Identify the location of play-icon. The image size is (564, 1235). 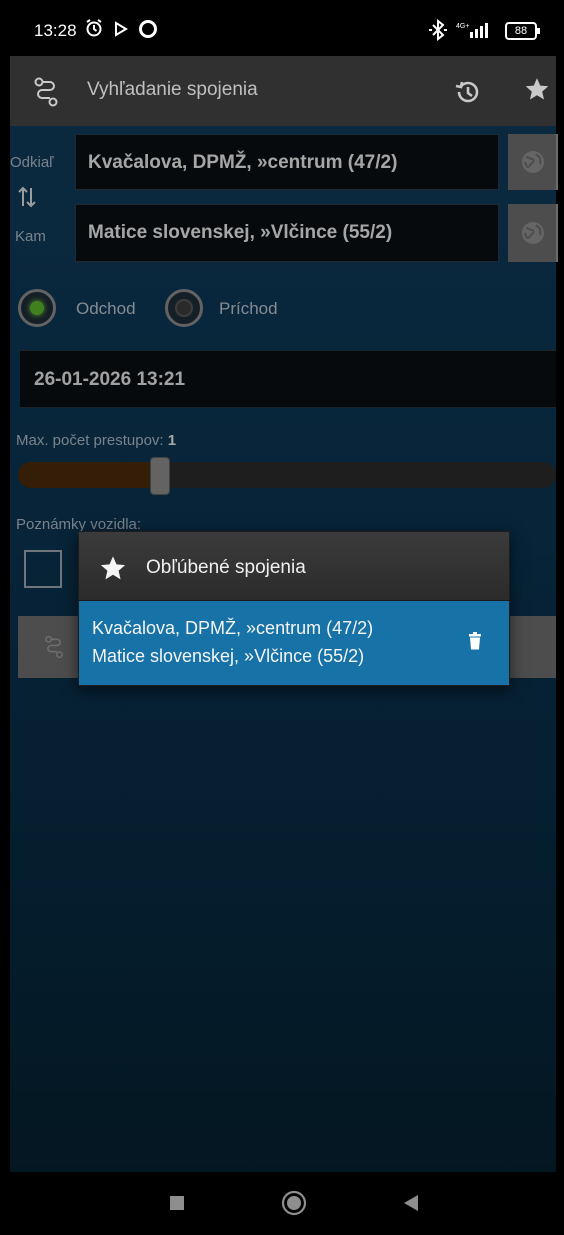
(121, 31).